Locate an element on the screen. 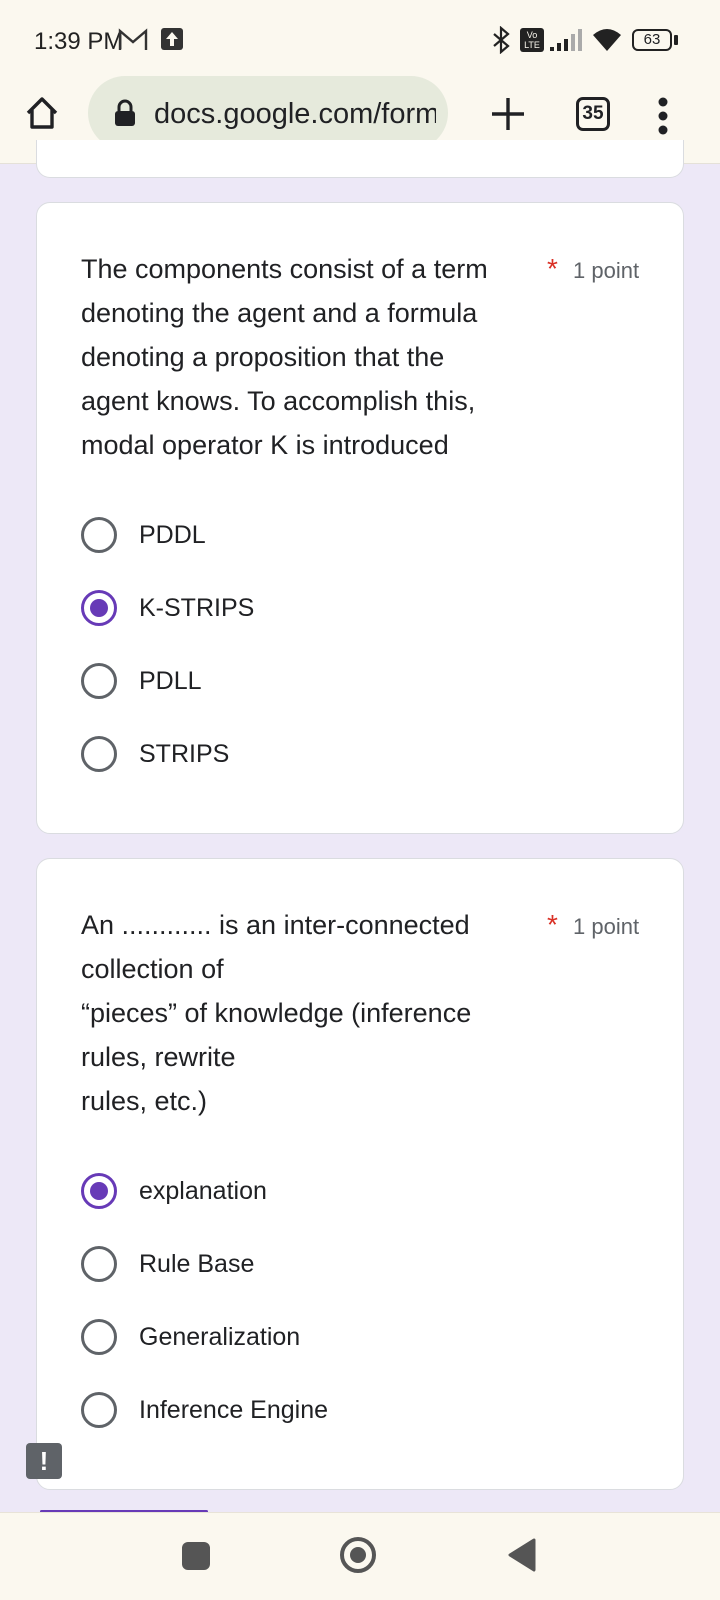 The height and width of the screenshot is (1600, 720). question-line: denoting a proposition that the is located at coordinates (263, 357).